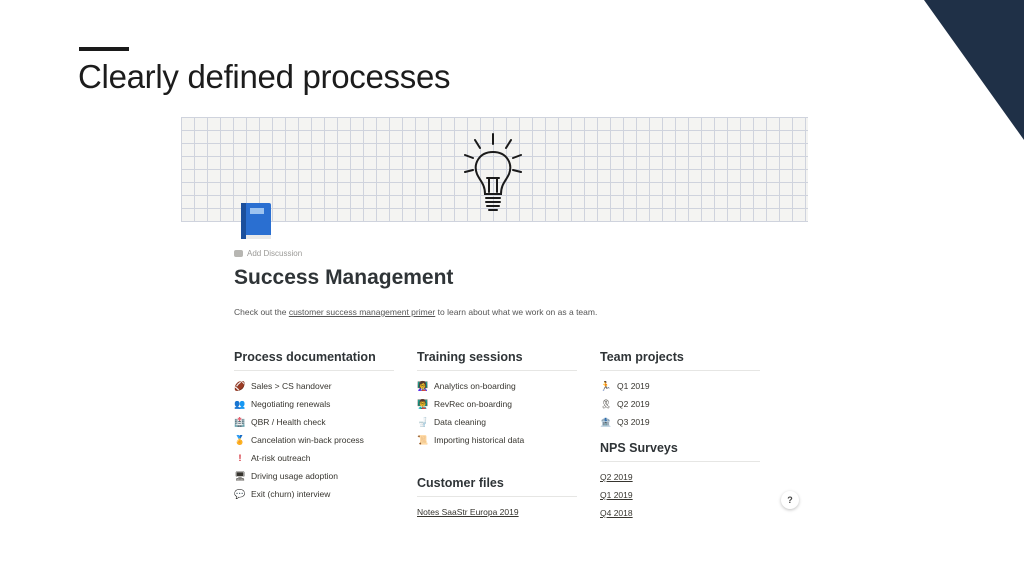 This screenshot has height=576, width=1024. What do you see at coordinates (264, 76) in the screenshot?
I see `slide-title: Clearly defined processes` at bounding box center [264, 76].